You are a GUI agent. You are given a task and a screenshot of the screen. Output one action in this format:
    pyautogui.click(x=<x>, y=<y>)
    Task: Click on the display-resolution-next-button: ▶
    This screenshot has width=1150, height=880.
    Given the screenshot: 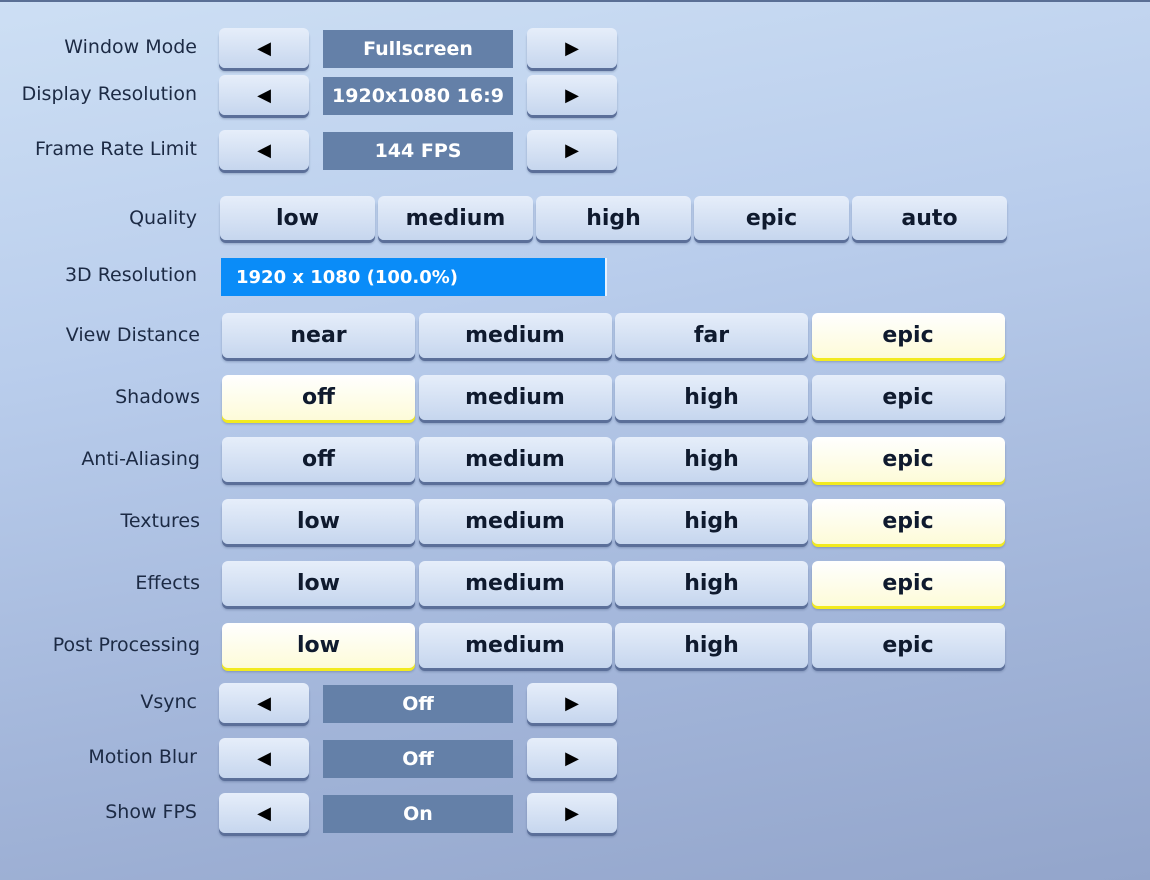 What is the action you would take?
    pyautogui.click(x=572, y=95)
    